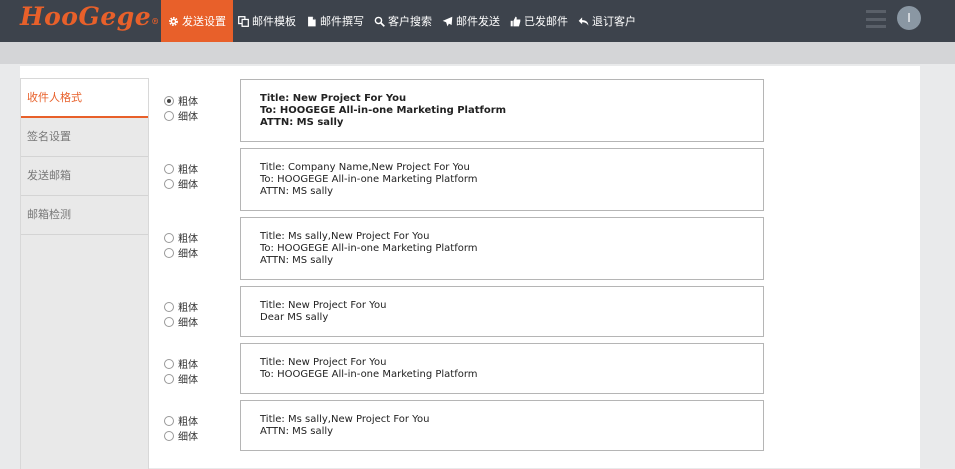  I want to click on sidebar-item-recipient-format: 收件人格式, so click(84, 98).